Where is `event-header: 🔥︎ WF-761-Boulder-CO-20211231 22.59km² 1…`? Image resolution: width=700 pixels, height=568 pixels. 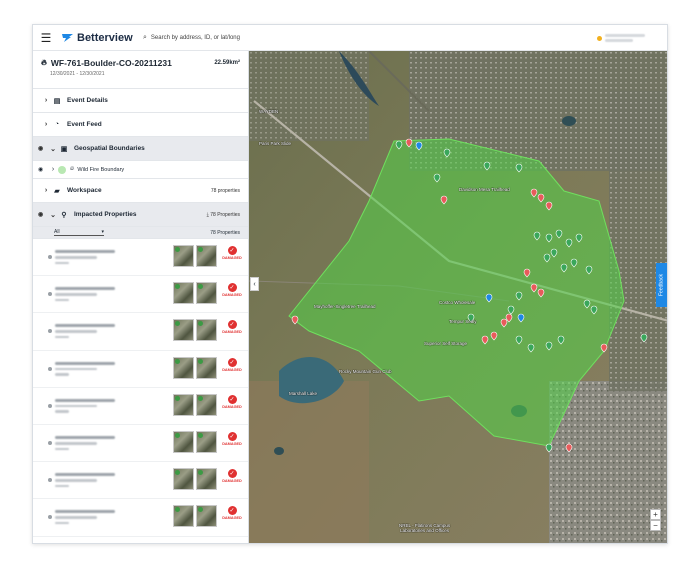 event-header: 🔥︎ WF-761-Boulder-CO-20211231 22.59km² 1… is located at coordinates (140, 70).